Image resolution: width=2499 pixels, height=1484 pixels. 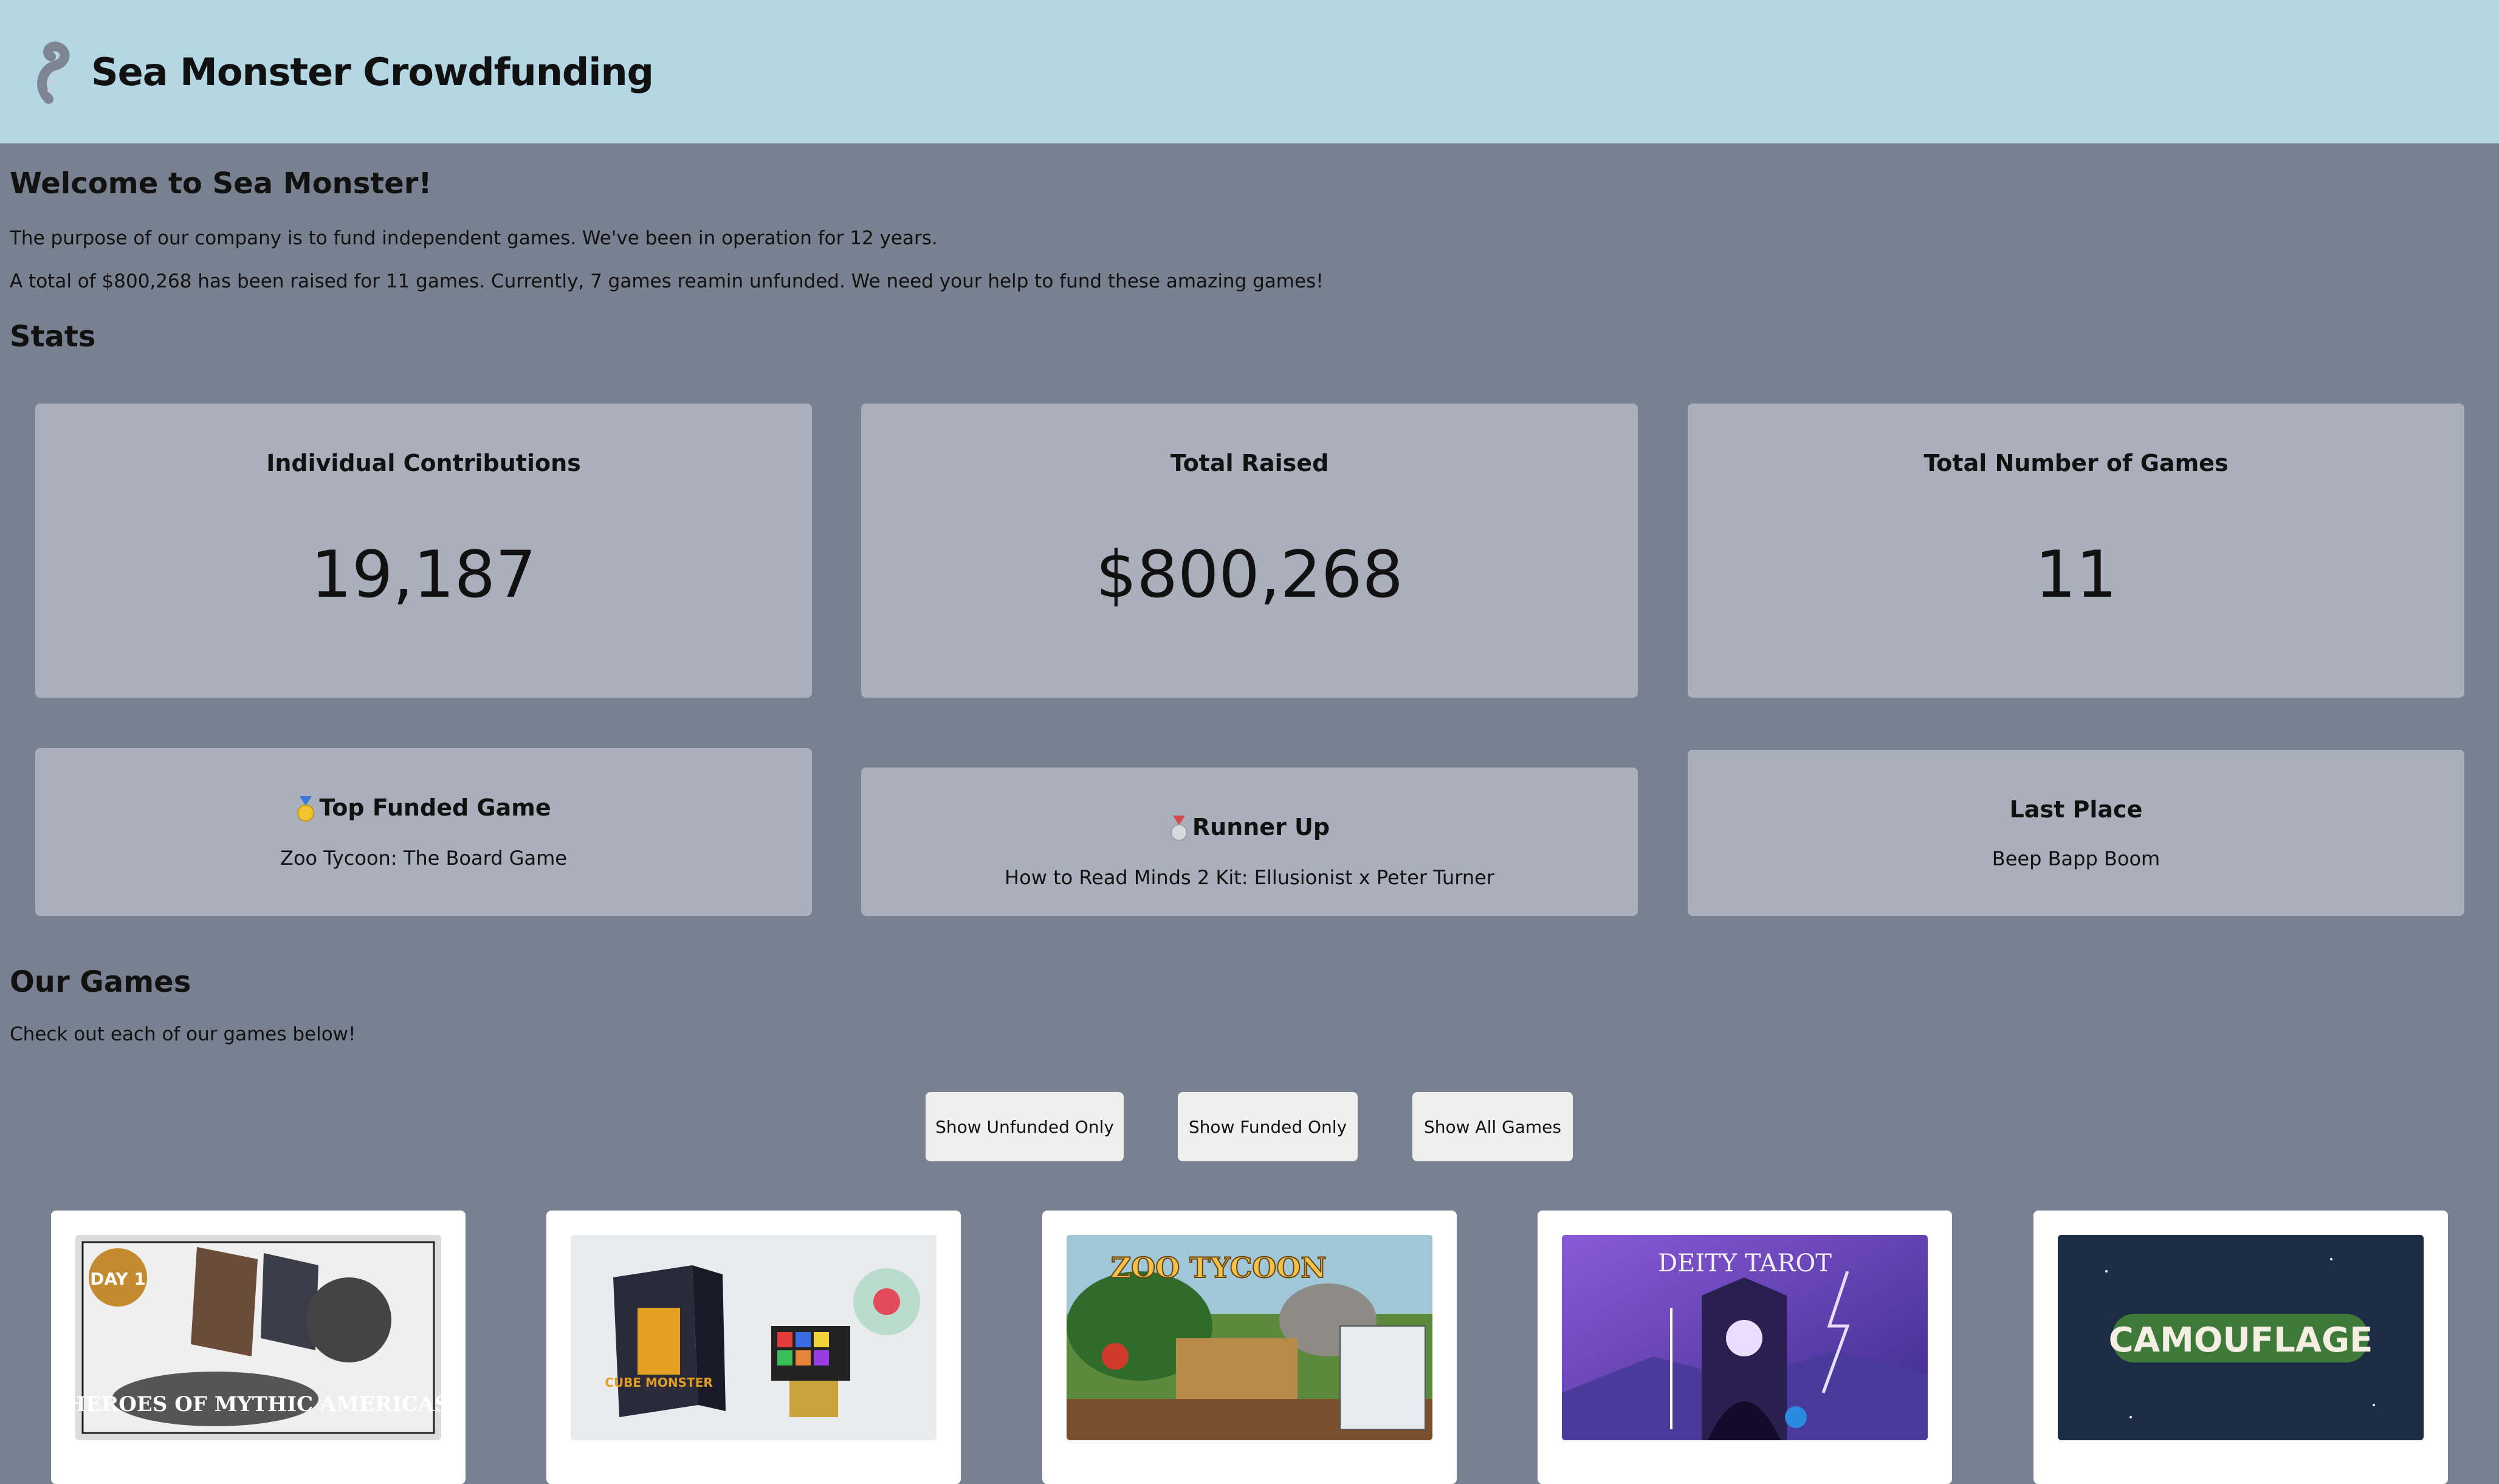 I want to click on game-title-art: CAMOUFLAGE, so click(x=2241, y=1341).